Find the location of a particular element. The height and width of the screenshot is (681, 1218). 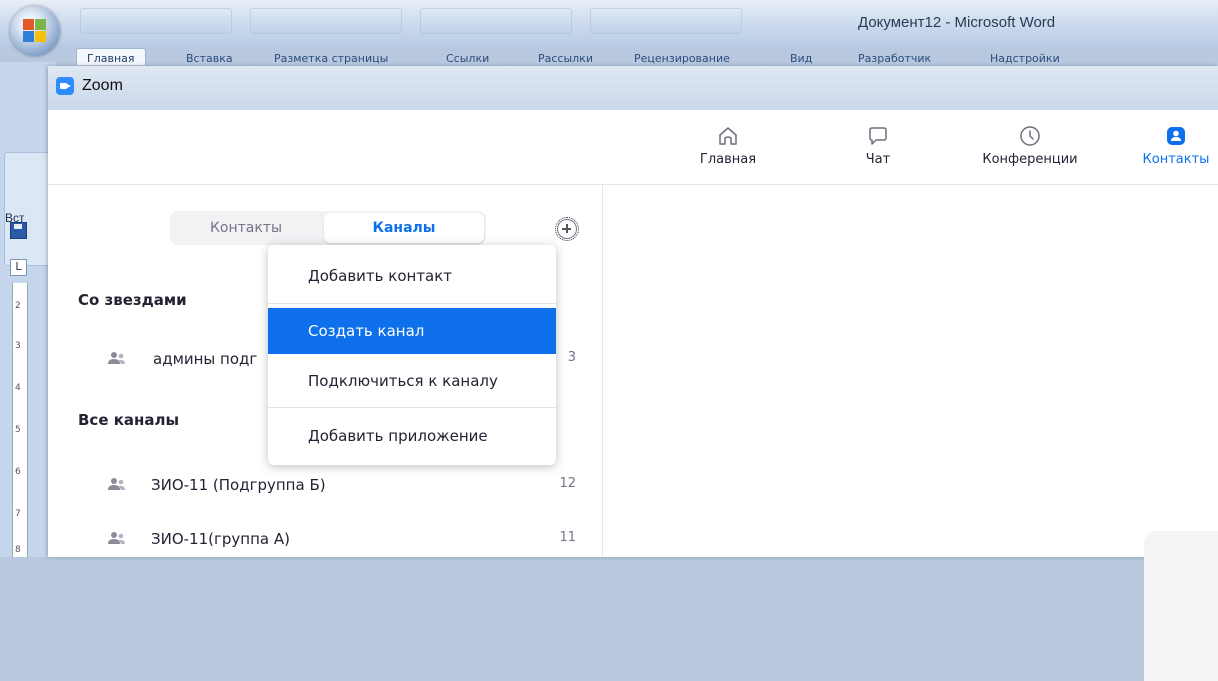

office-logo-icon is located at coordinates (35, 31).